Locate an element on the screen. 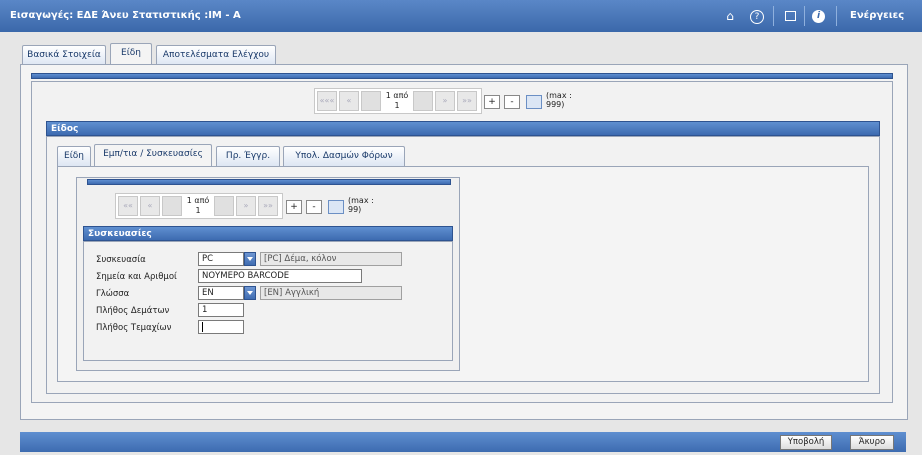 This screenshot has width=922, height=455. packaging-pager: «« « 1 από 1 » »» is located at coordinates (199, 206).